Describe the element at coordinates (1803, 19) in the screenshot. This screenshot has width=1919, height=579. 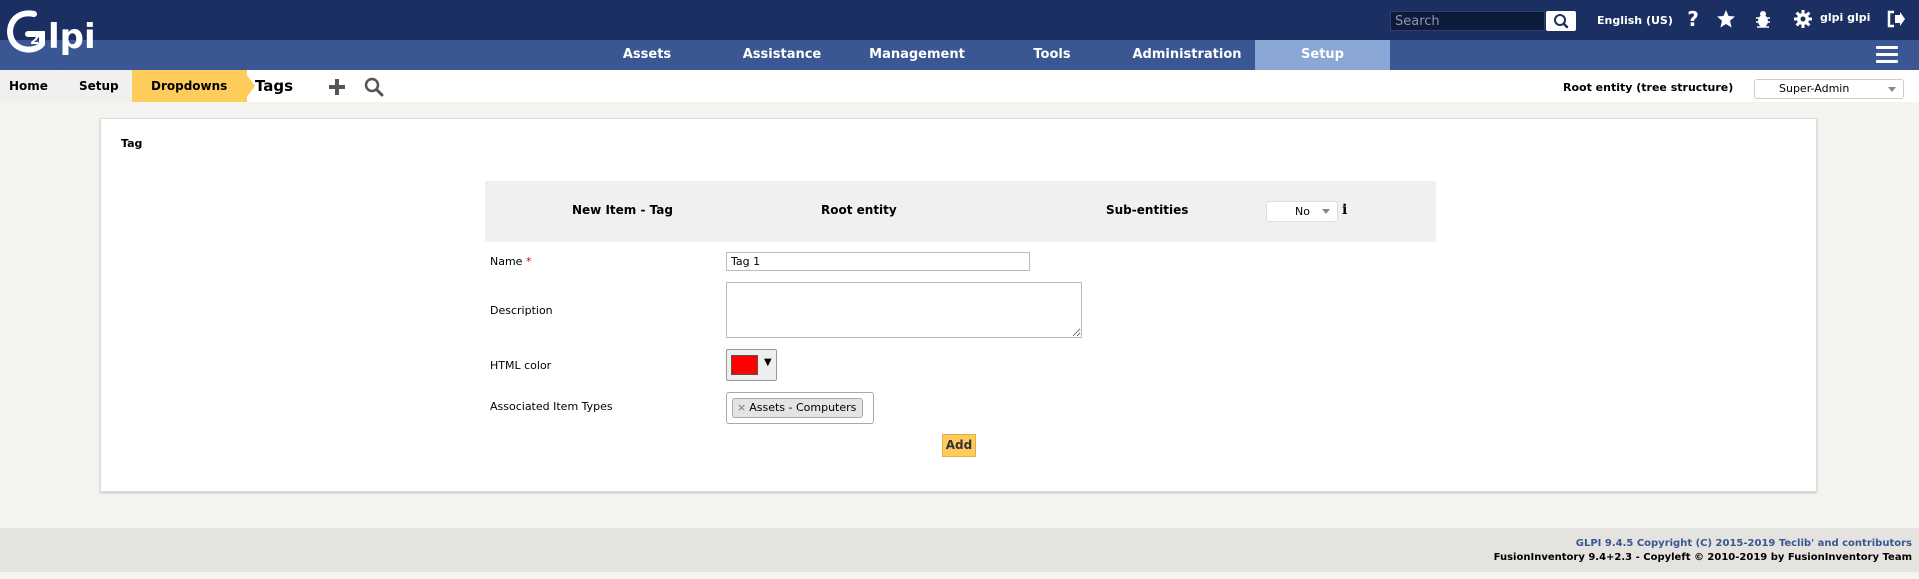
I see `gear-icon` at that location.